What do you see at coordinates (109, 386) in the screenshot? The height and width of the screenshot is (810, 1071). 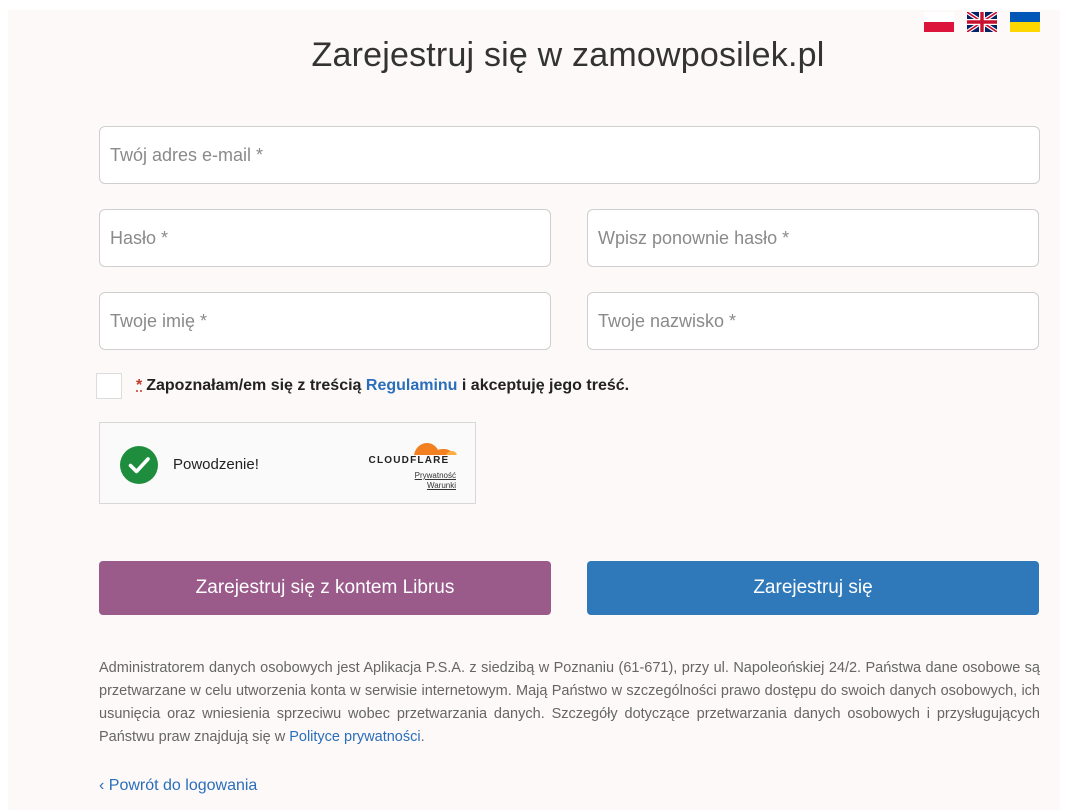 I see `terms-checkbox` at bounding box center [109, 386].